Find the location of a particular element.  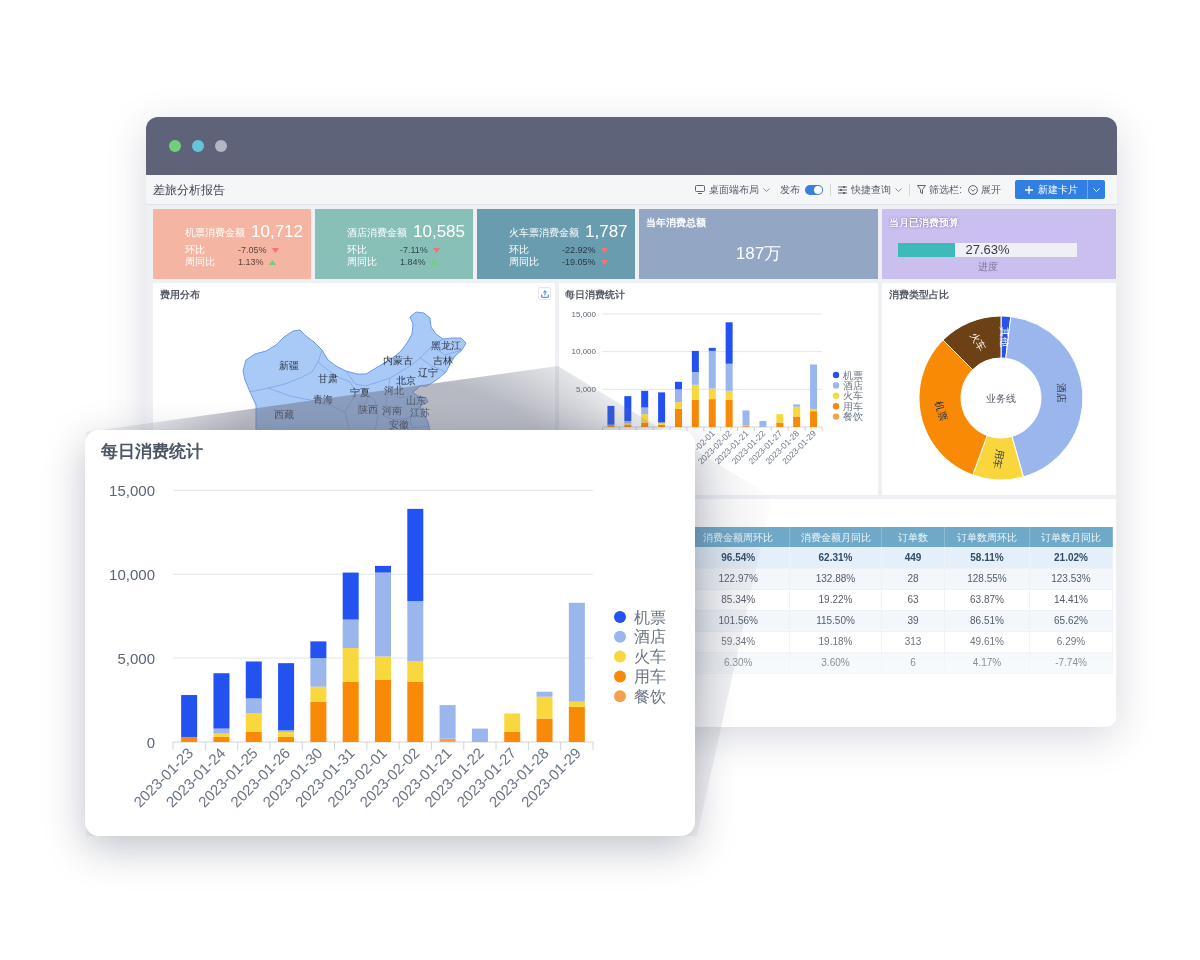

table-cell: -7.74% is located at coordinates (1071, 662).